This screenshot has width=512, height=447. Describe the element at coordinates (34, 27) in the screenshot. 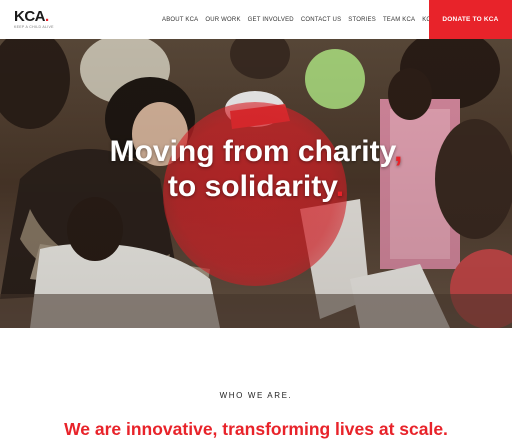

I see `logo-tagline: KEEP A CHILD ALIVE` at that location.